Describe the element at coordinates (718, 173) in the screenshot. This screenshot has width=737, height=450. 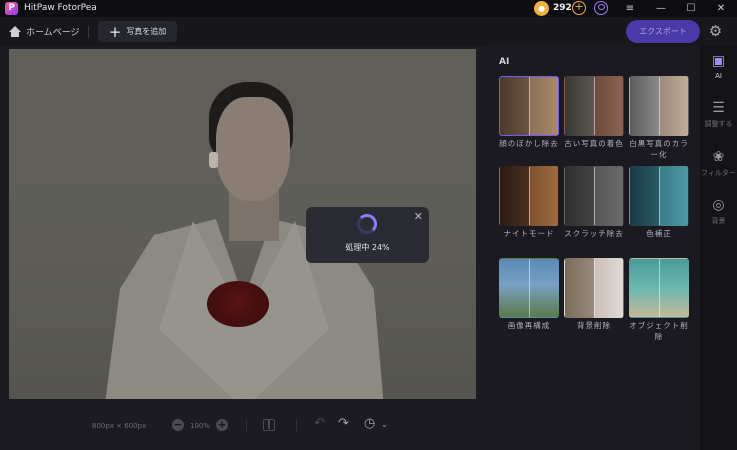
I see `rail-label: フィルター` at that location.